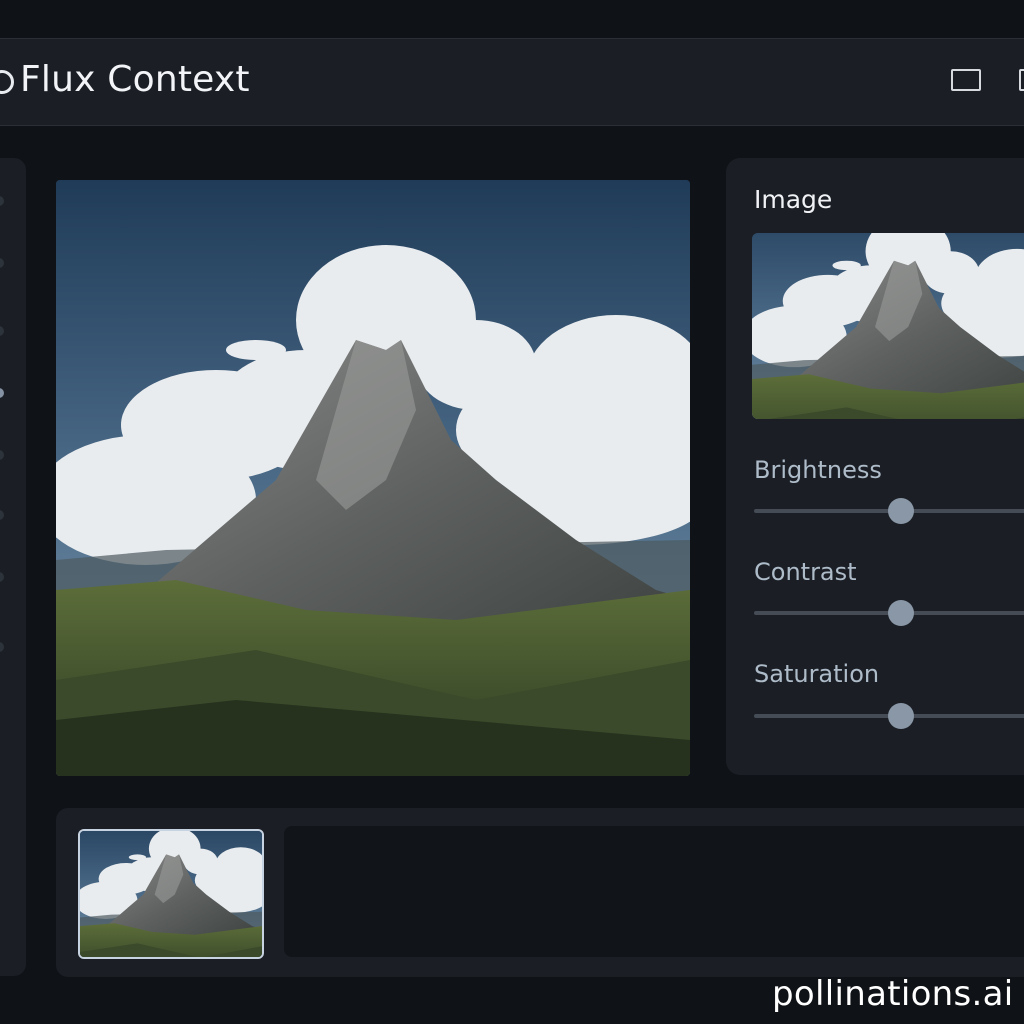 This screenshot has width=1024, height=1024. Describe the element at coordinates (966, 80) in the screenshot. I see `maximize-window-icon` at that location.